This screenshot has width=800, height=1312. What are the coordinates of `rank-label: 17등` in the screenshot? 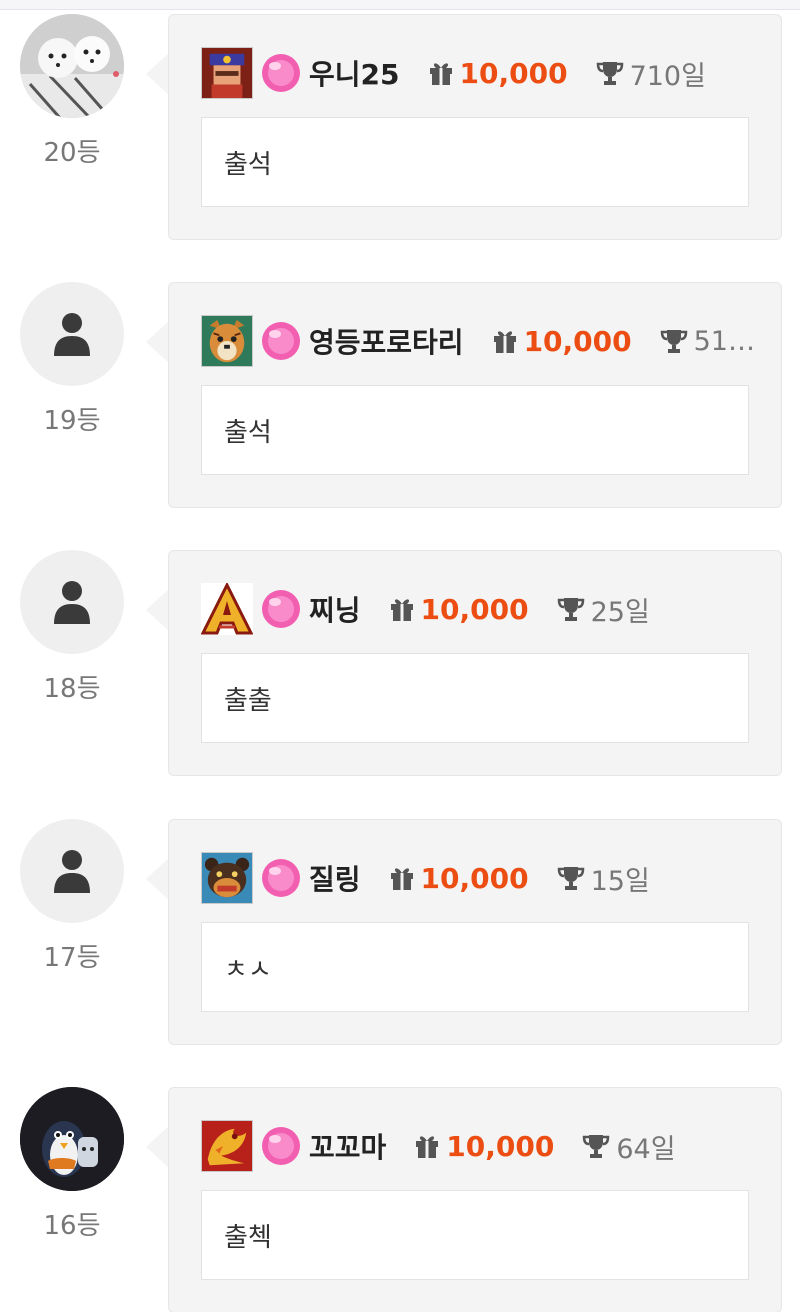 It's located at (72, 958).